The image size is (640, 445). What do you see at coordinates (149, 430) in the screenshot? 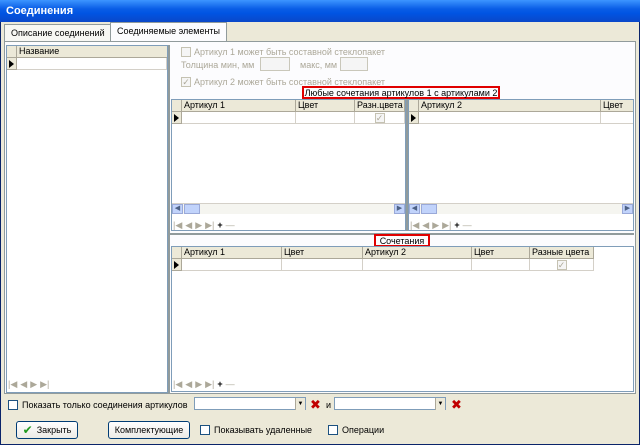
I see `kits-button: Комплектующие` at bounding box center [149, 430].